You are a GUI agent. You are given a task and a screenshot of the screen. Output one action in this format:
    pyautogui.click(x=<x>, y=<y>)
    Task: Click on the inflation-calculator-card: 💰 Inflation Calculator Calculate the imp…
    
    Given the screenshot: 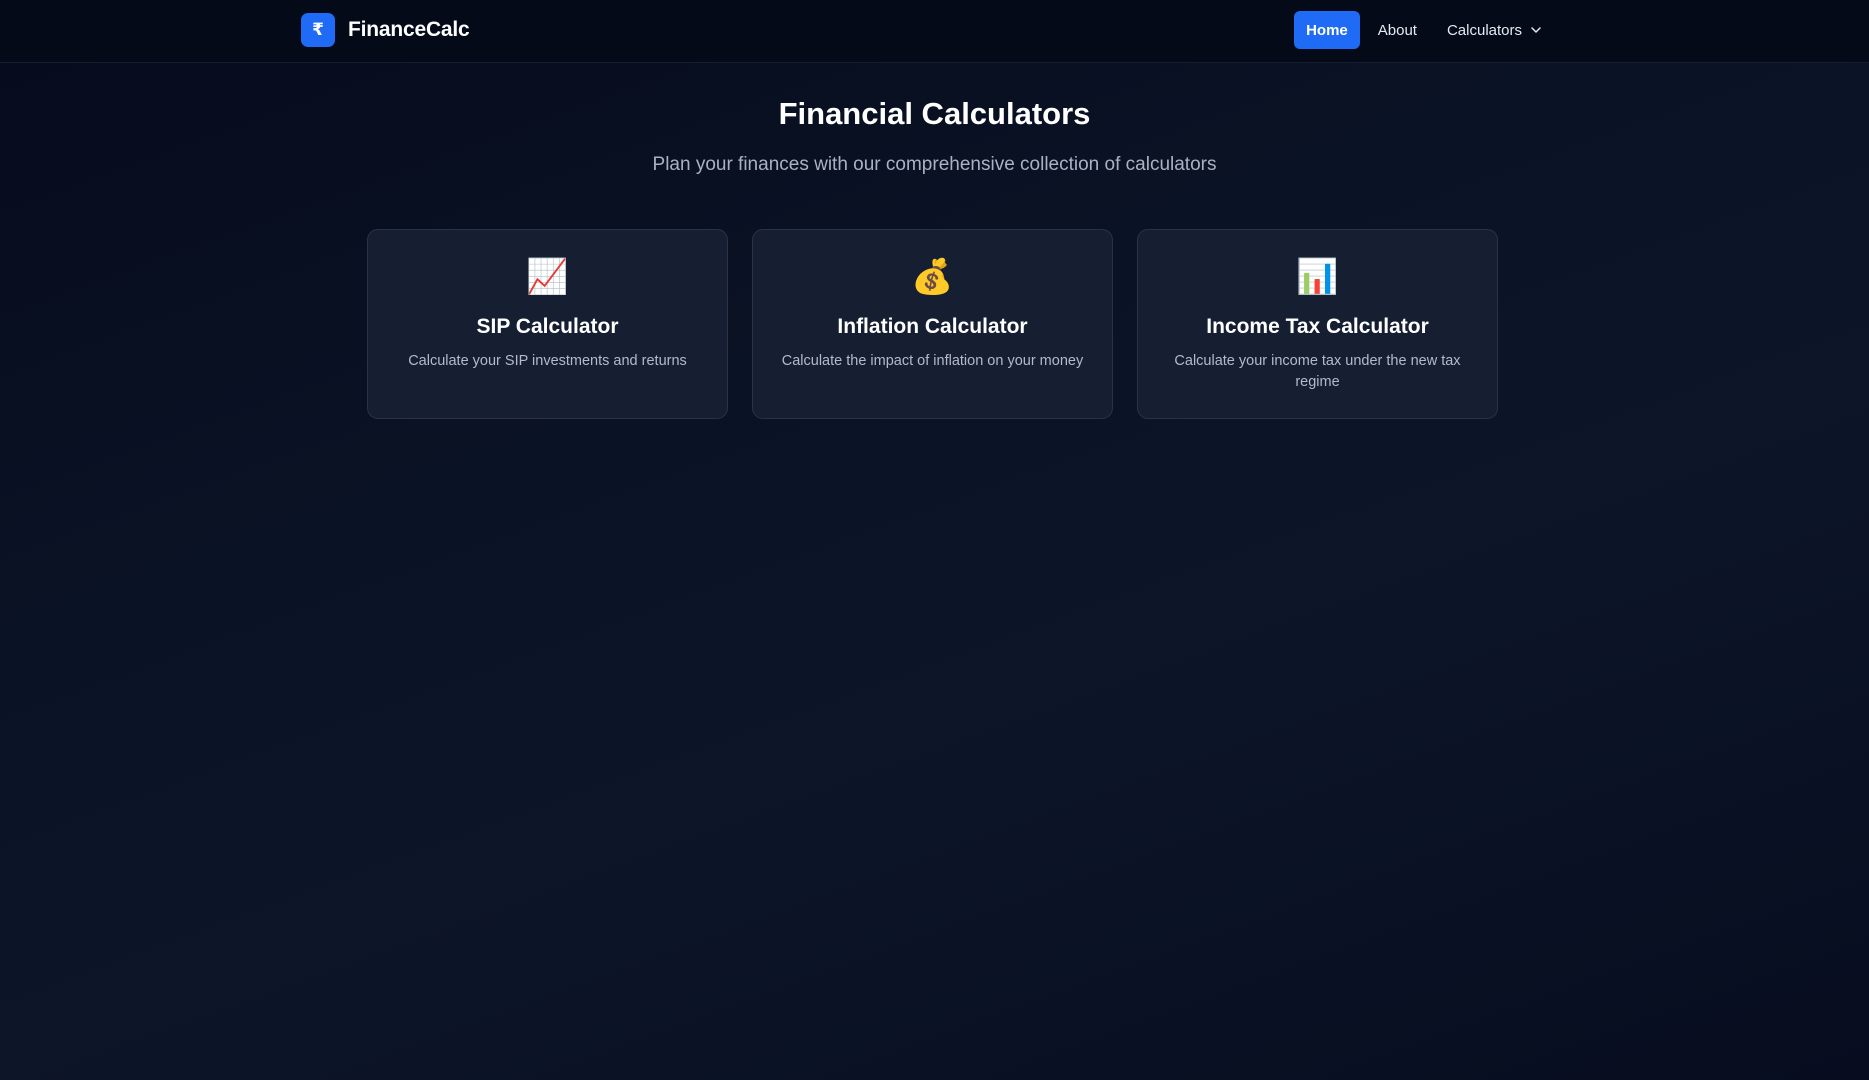 What is the action you would take?
    pyautogui.click(x=932, y=324)
    